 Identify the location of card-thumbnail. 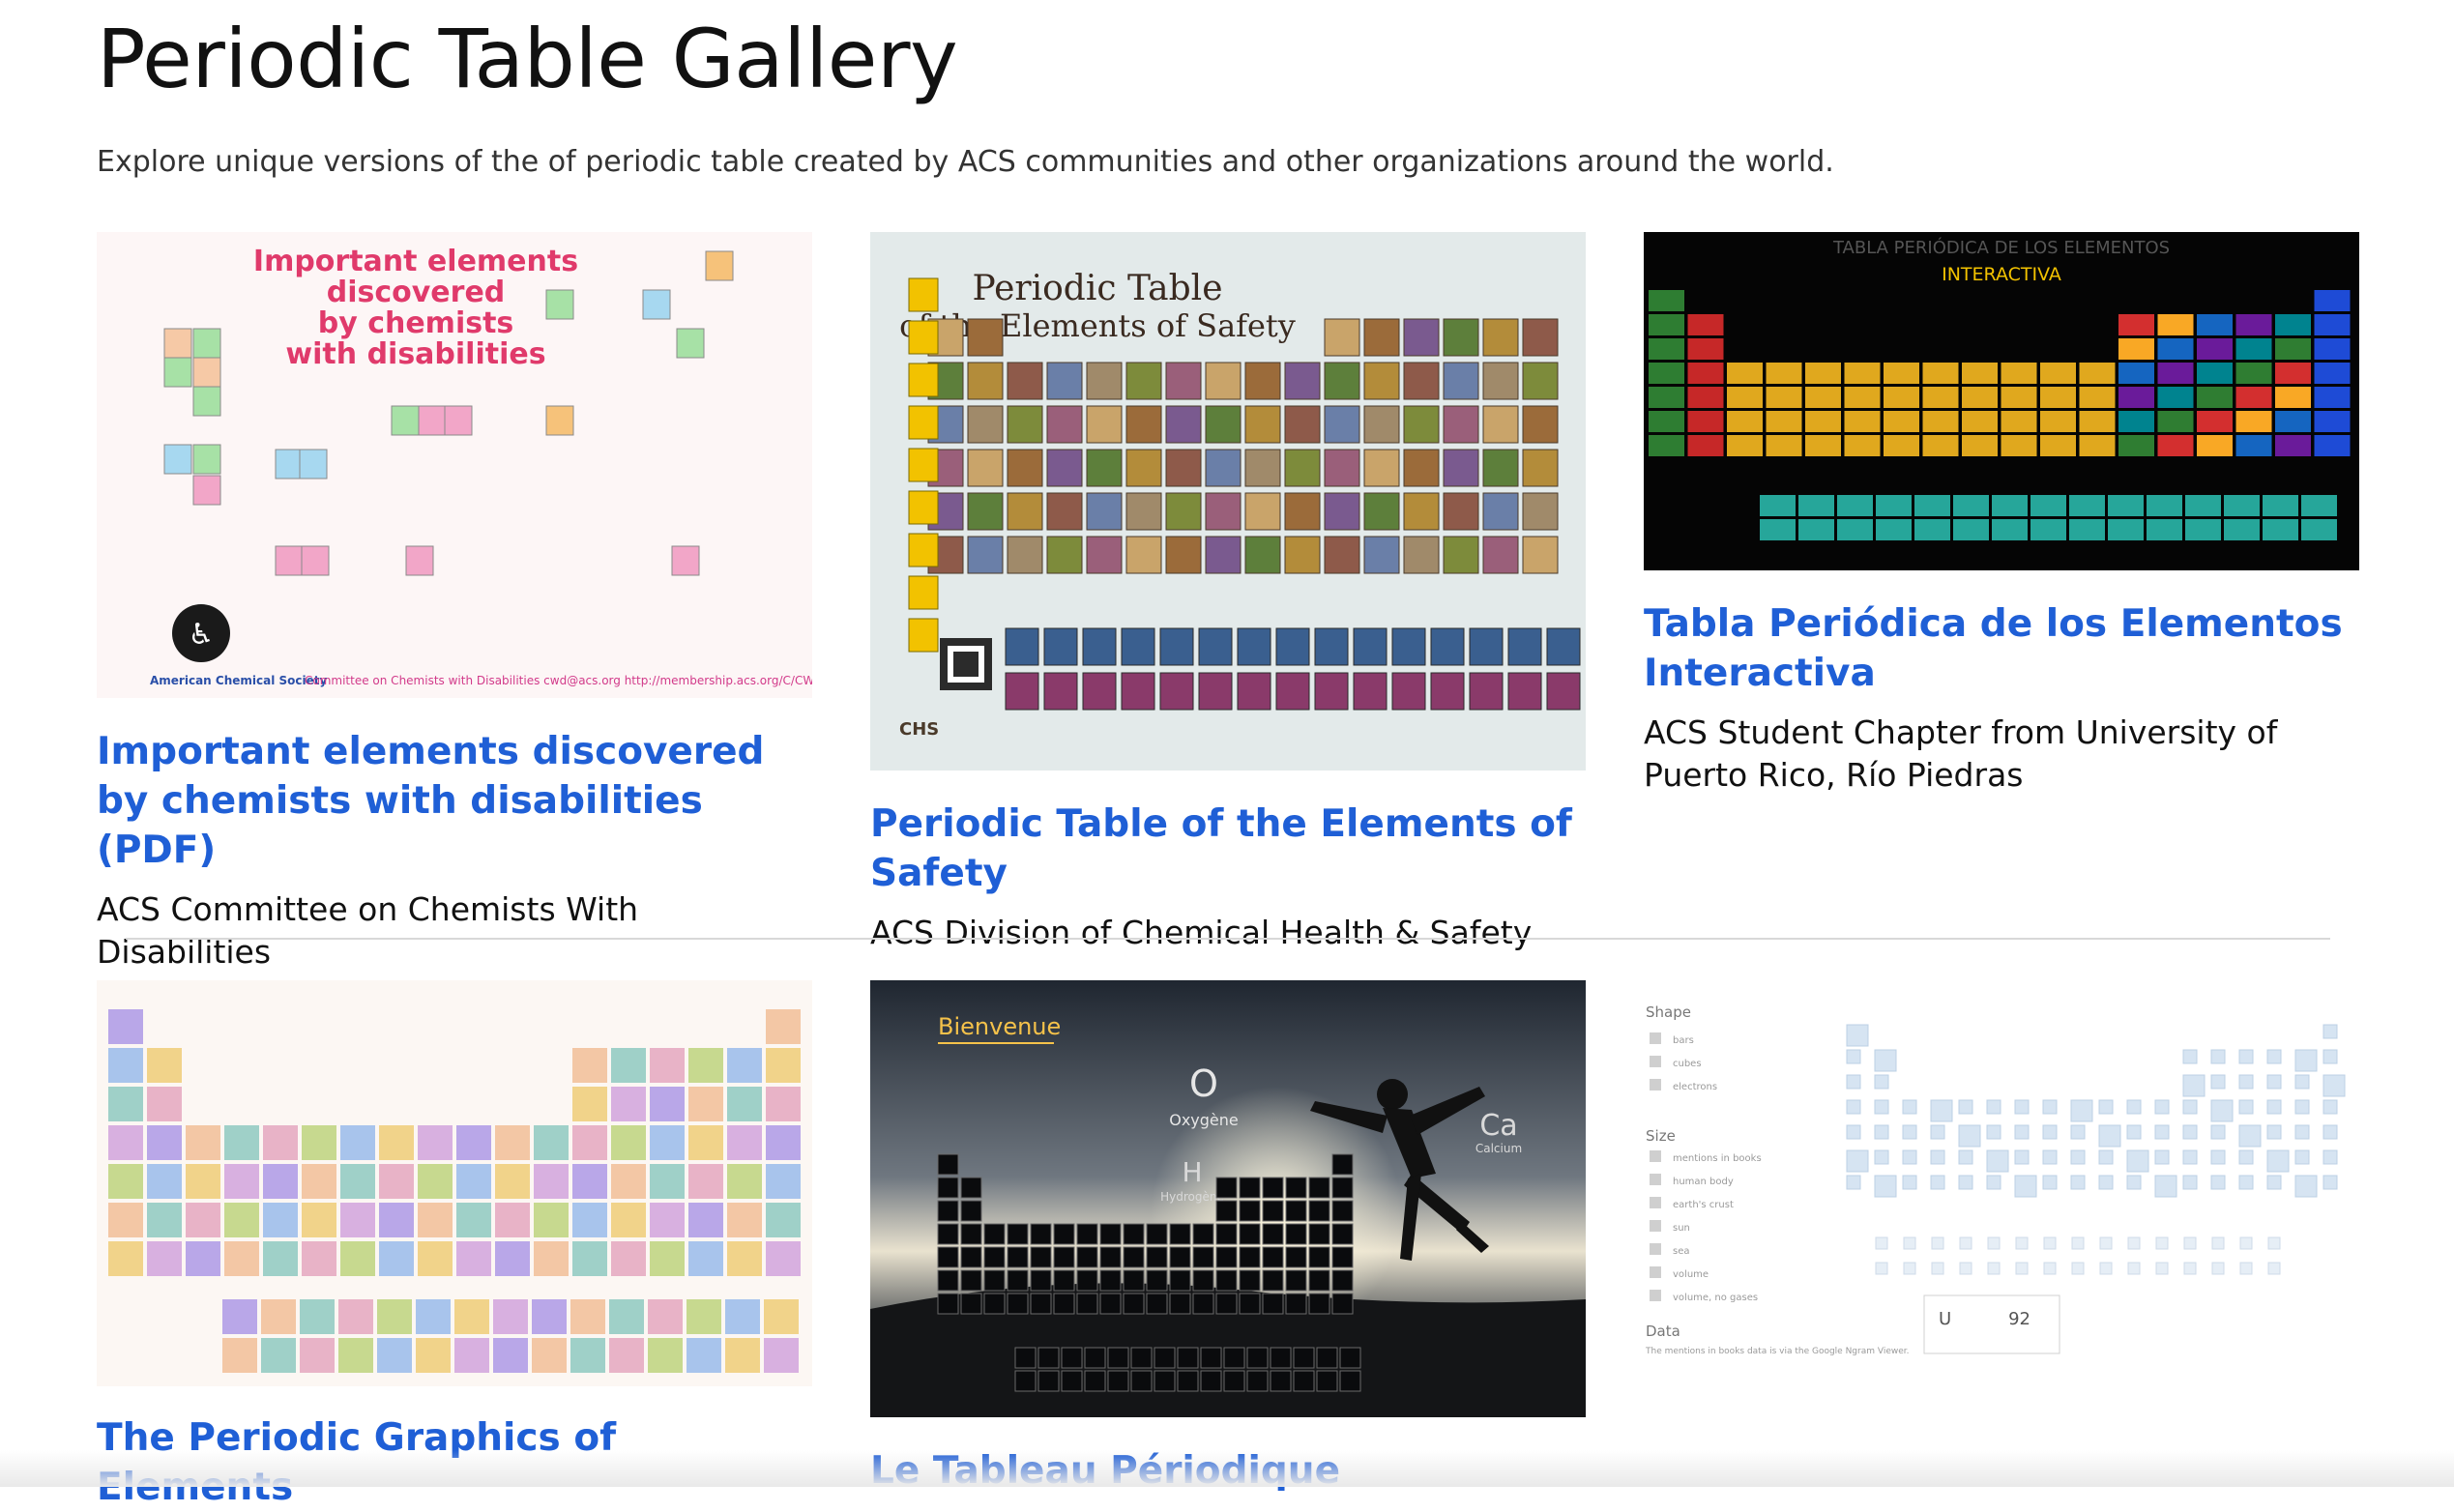
(454, 1183).